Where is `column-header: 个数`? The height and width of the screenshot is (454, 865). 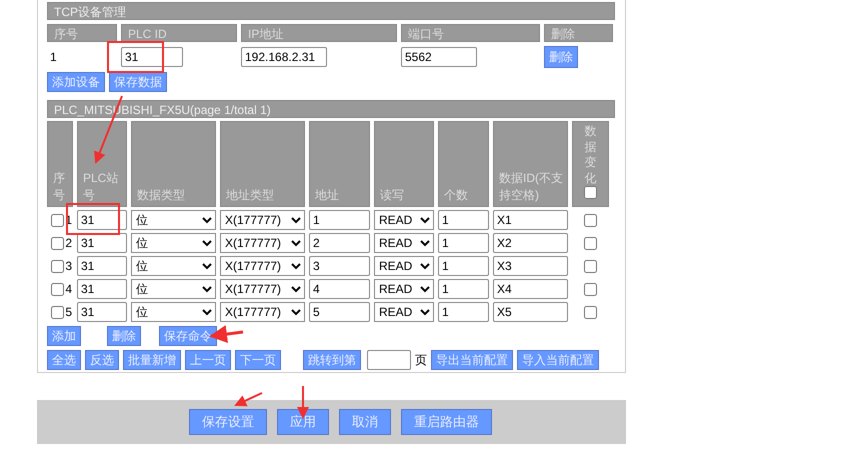
column-header: 个数 is located at coordinates (456, 195).